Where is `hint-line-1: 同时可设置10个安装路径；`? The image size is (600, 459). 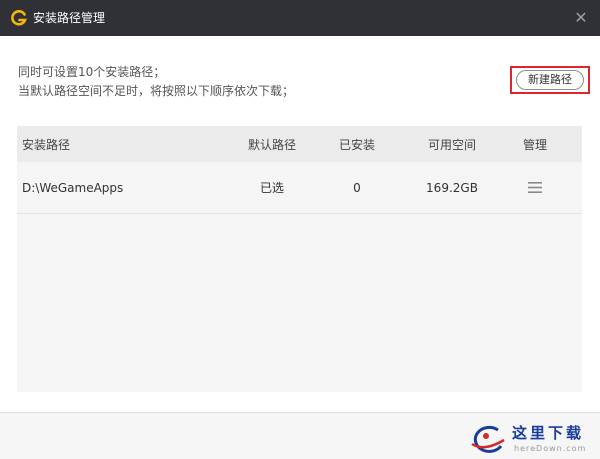
hint-line-1: 同时可设置10个安装路径； is located at coordinates (92, 72).